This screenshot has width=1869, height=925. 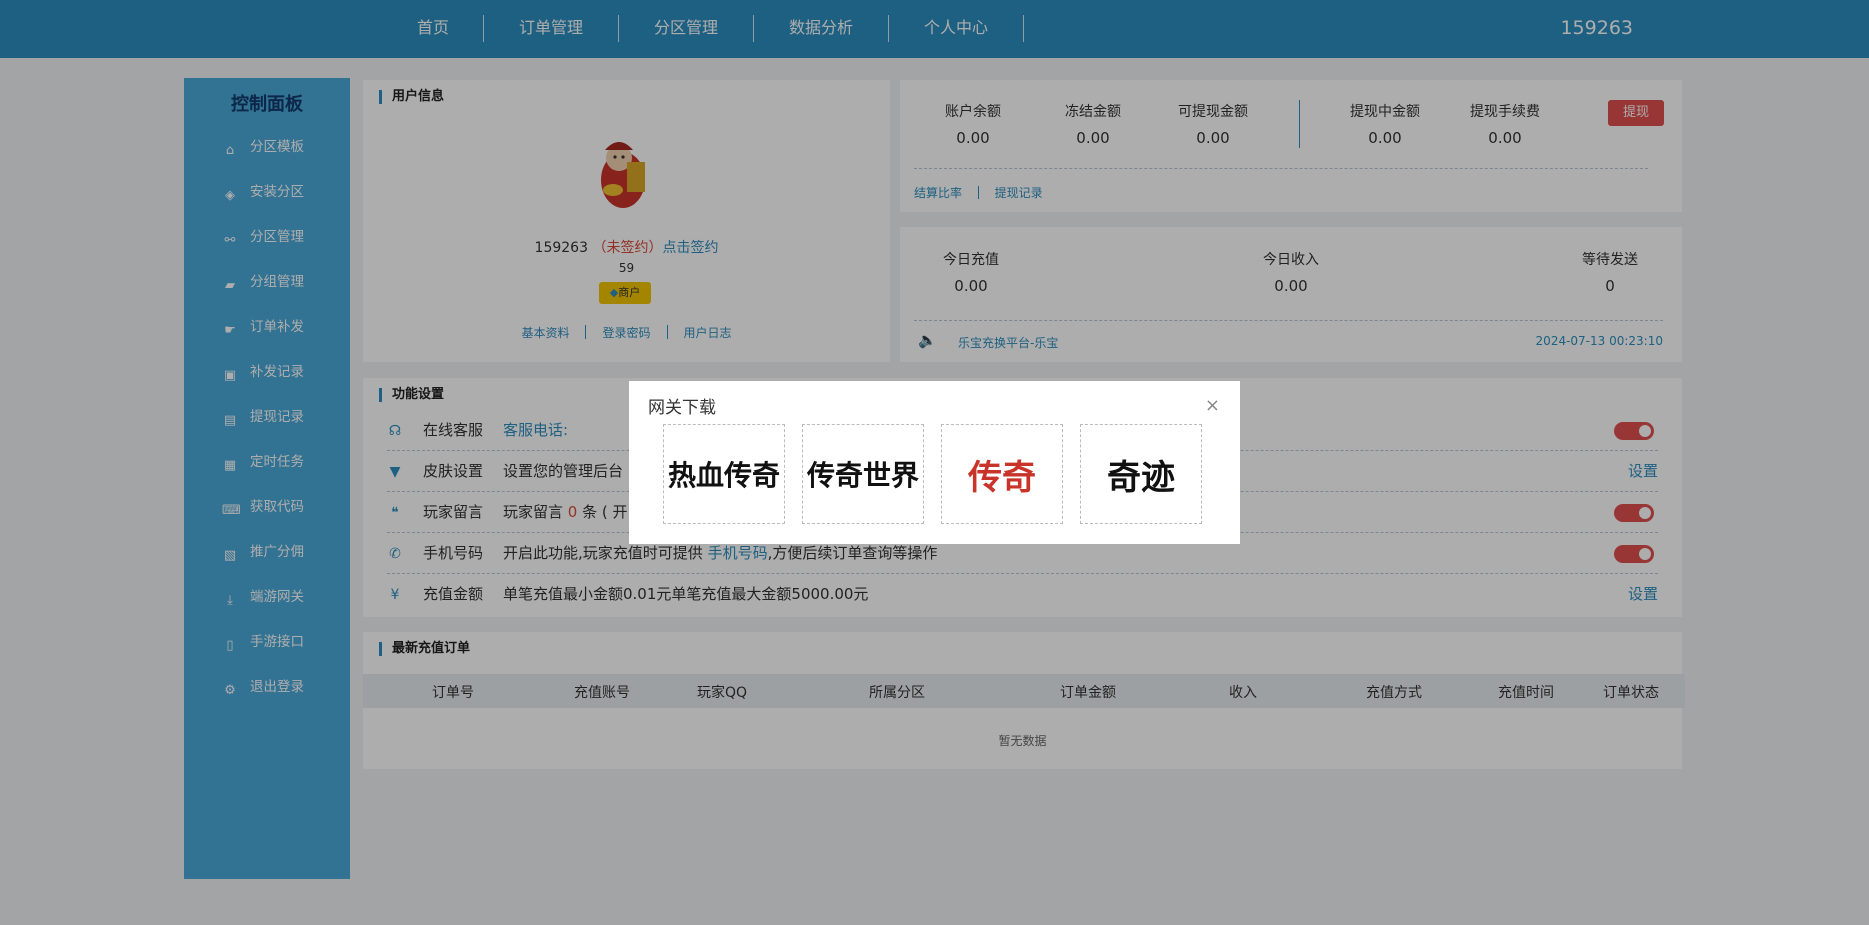 What do you see at coordinates (682, 408) in the screenshot?
I see `modal-title: 网关下载` at bounding box center [682, 408].